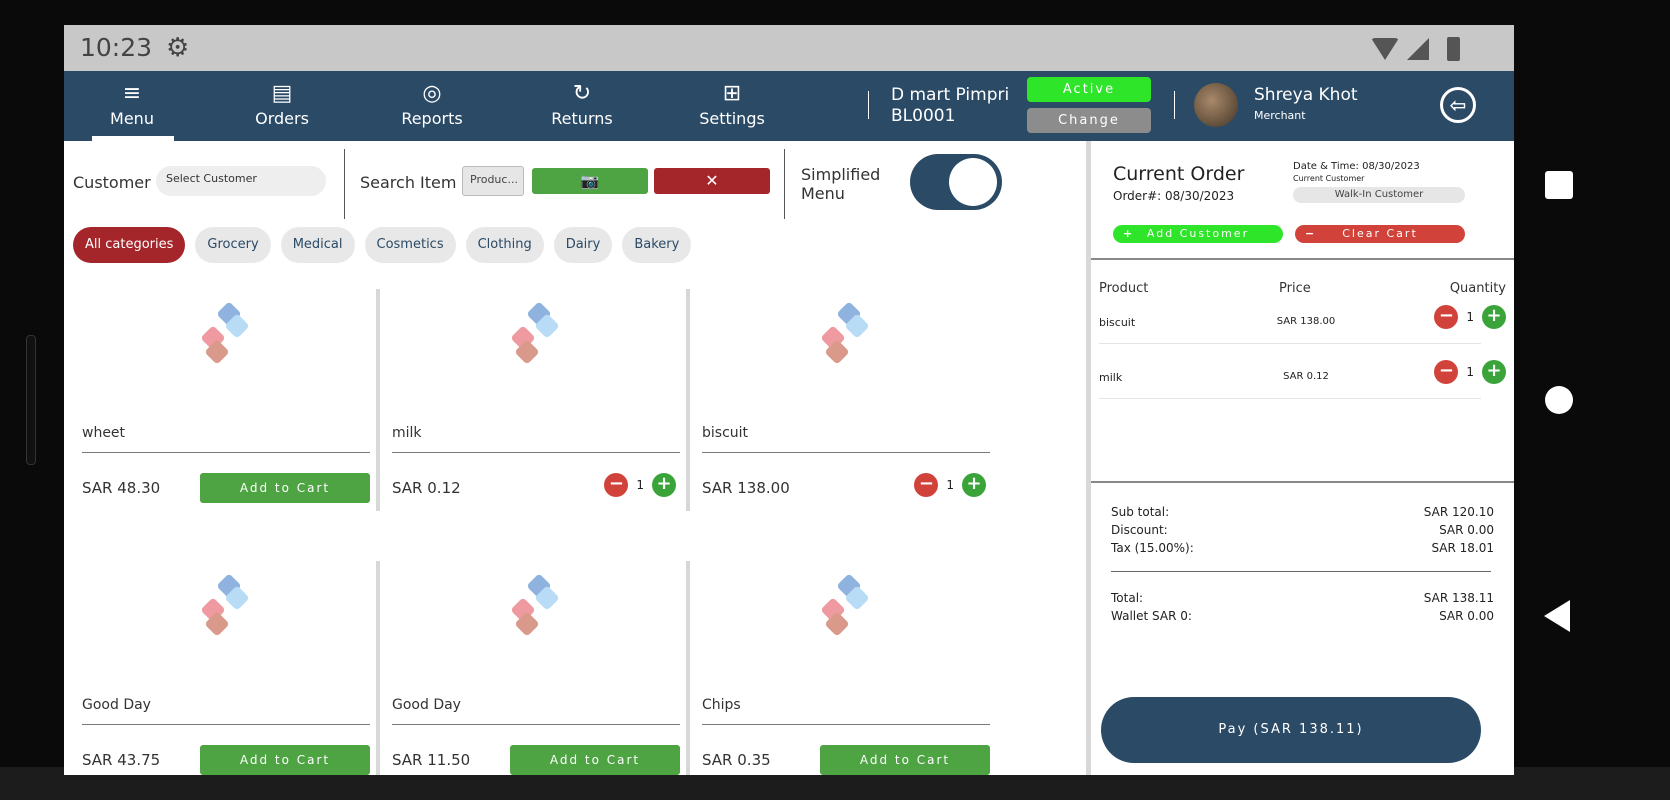  I want to click on gear-icon: ⚙, so click(178, 48).